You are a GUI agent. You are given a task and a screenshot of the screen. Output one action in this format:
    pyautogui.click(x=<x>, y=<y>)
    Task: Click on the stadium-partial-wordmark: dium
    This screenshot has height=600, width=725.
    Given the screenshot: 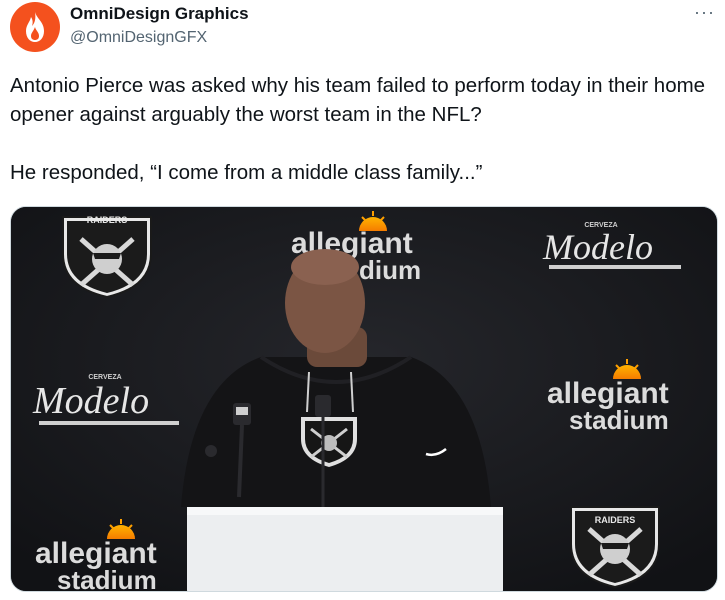 What is the action you would take?
    pyautogui.click(x=390, y=270)
    